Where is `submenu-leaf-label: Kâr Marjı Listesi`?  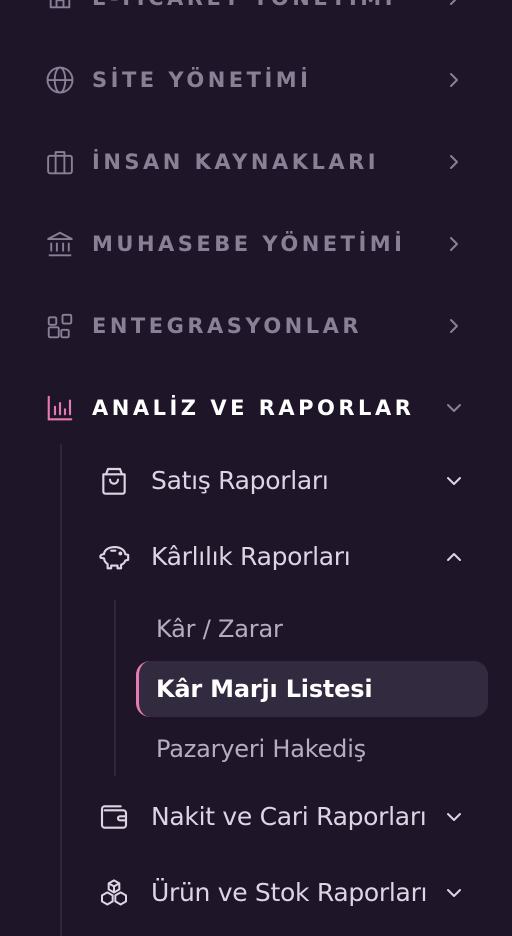
submenu-leaf-label: Kâr Marjı Listesi is located at coordinates (264, 689).